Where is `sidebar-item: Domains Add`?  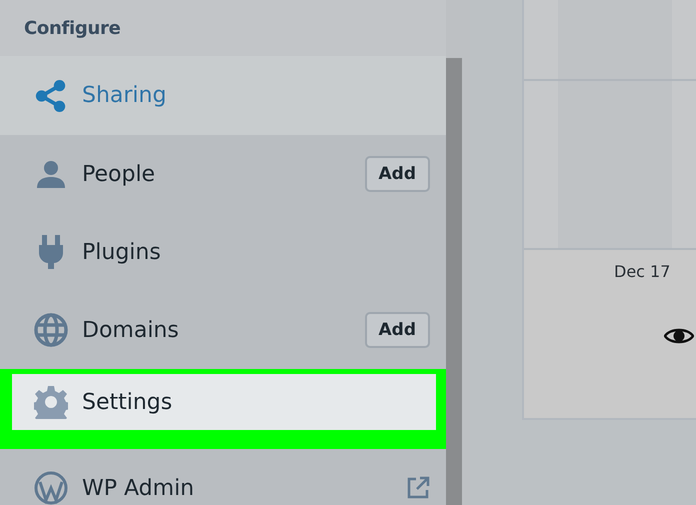
sidebar-item: Domains Add is located at coordinates (223, 330).